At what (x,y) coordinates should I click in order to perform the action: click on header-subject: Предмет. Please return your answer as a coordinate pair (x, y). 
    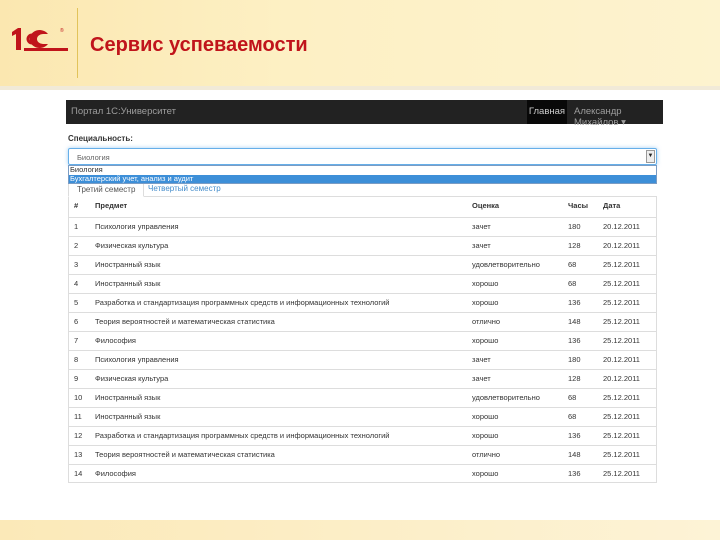
    Looking at the image, I should click on (111, 206).